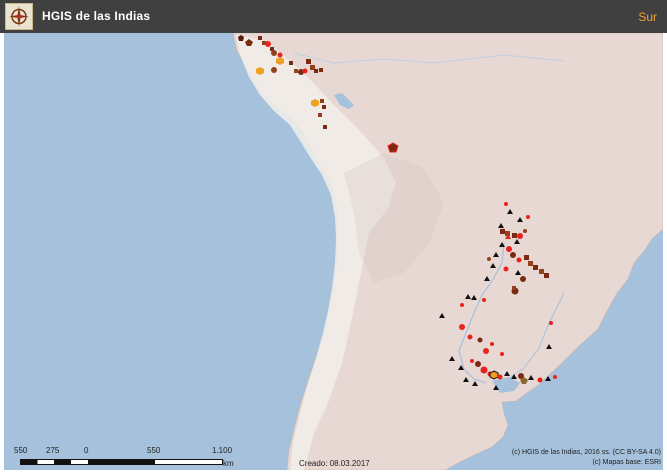 This screenshot has height=472, width=667. I want to click on scale-label: 1.100, so click(222, 450).